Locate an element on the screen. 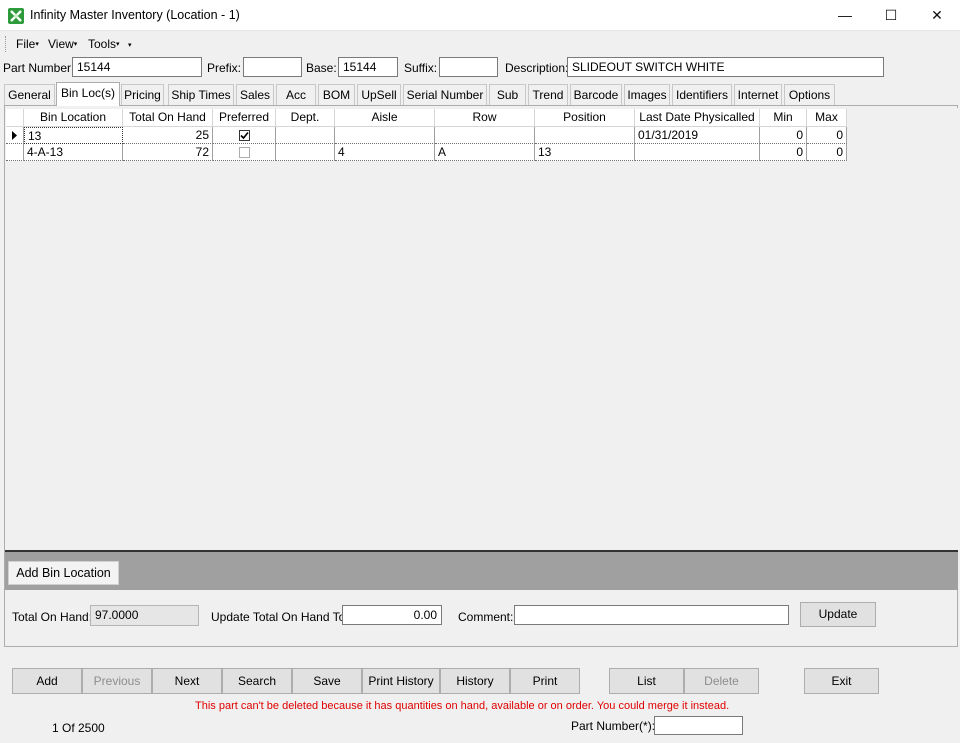 This screenshot has width=960, height=743. tab-sales: Sales is located at coordinates (255, 94).